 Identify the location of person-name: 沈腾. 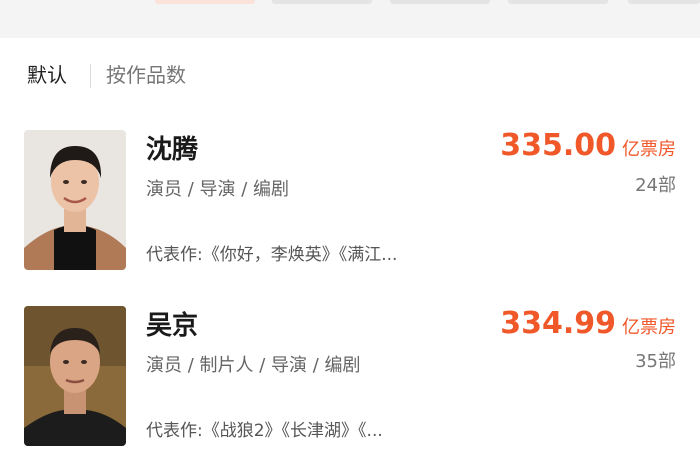
(172, 150).